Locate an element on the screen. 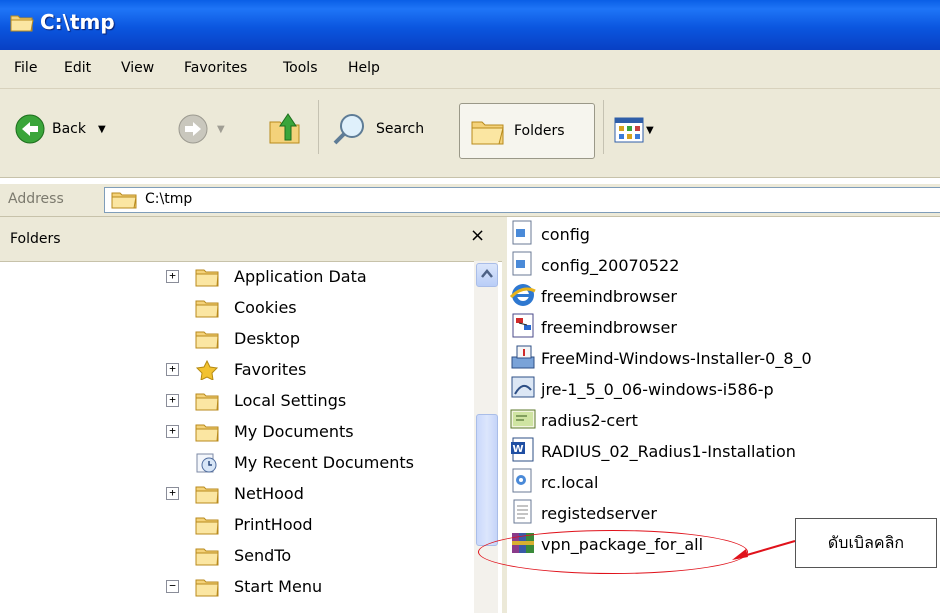  back-button: Back ▼ is located at coordinates (60, 129).